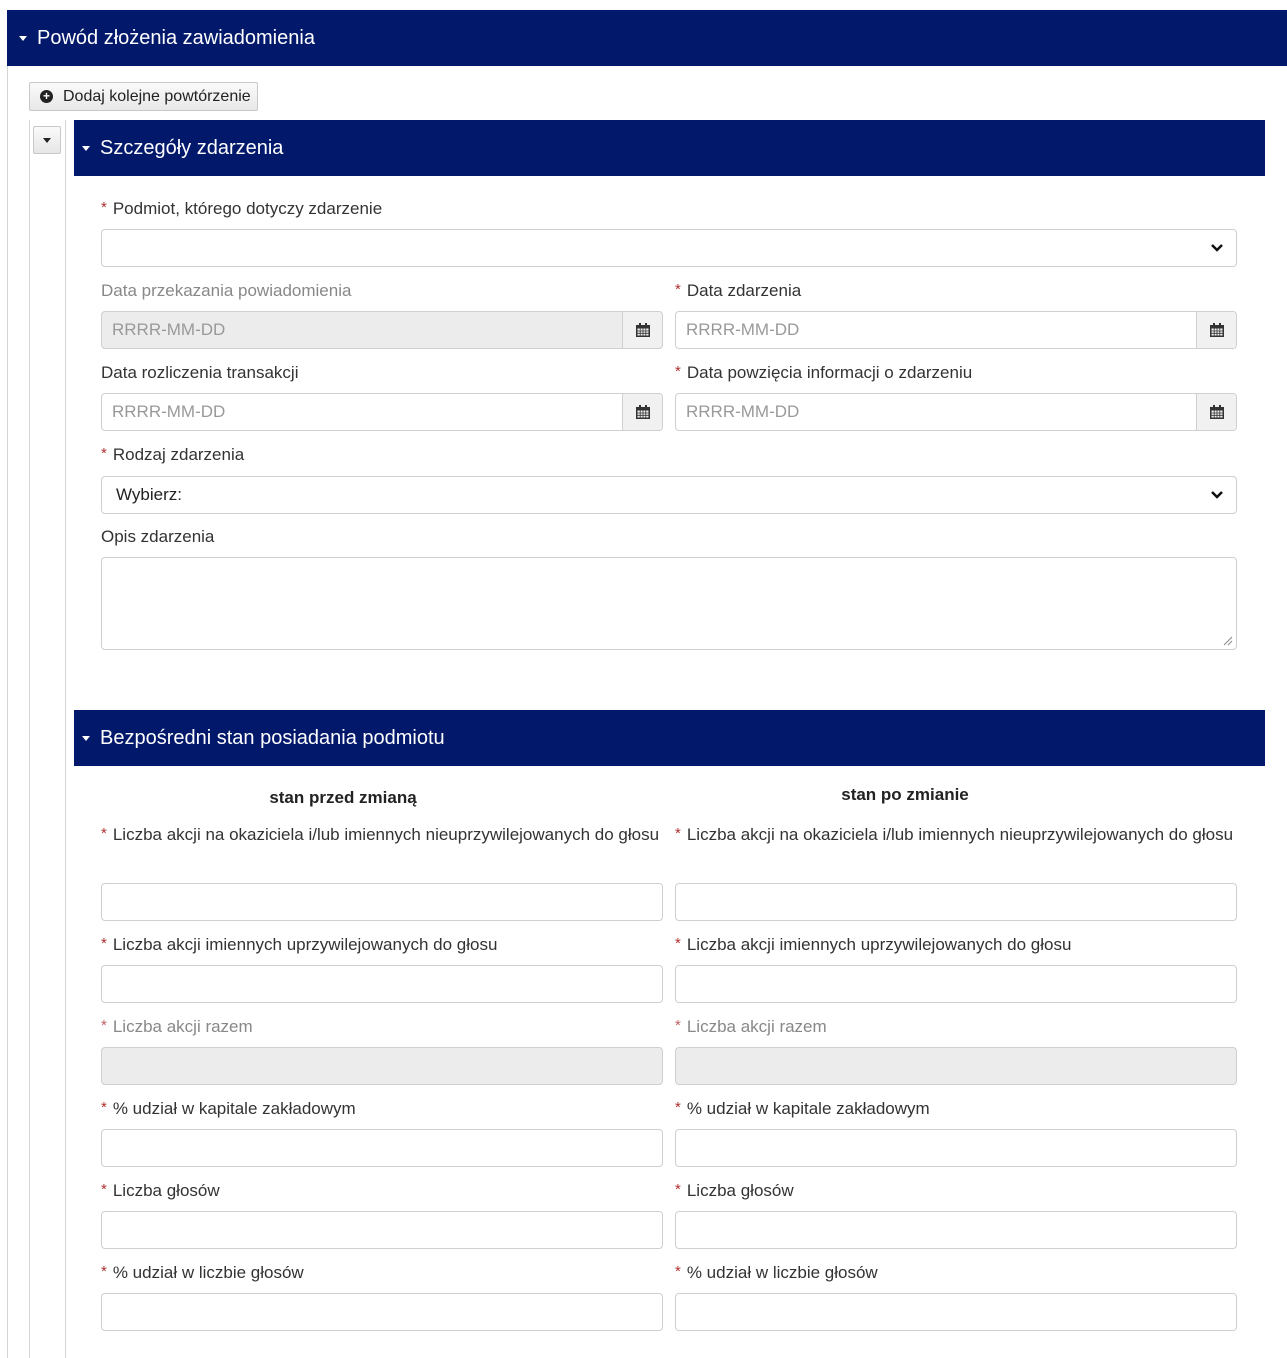 The image size is (1287, 1358). I want to click on notification-date-label: Data przekazania powiadomienia, so click(226, 290).